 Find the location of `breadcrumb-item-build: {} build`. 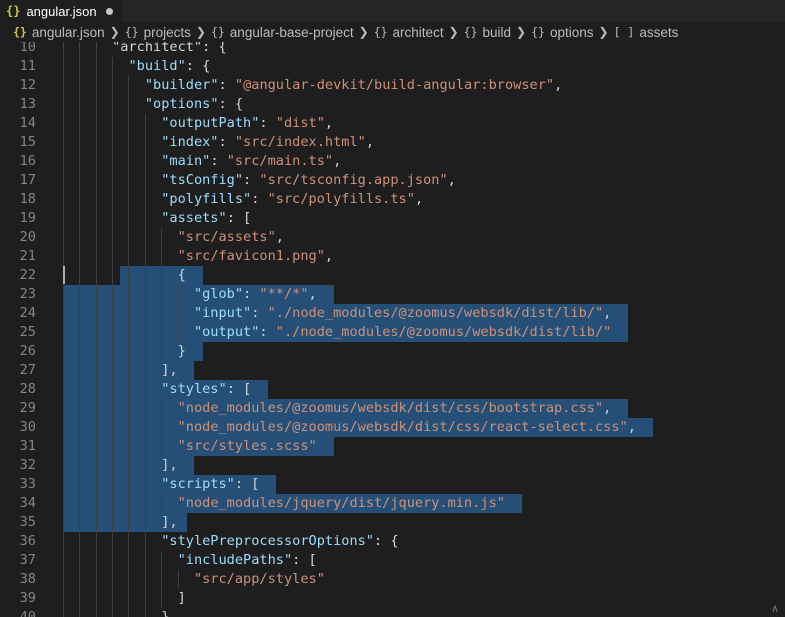

breadcrumb-item-build: {} build is located at coordinates (487, 32).